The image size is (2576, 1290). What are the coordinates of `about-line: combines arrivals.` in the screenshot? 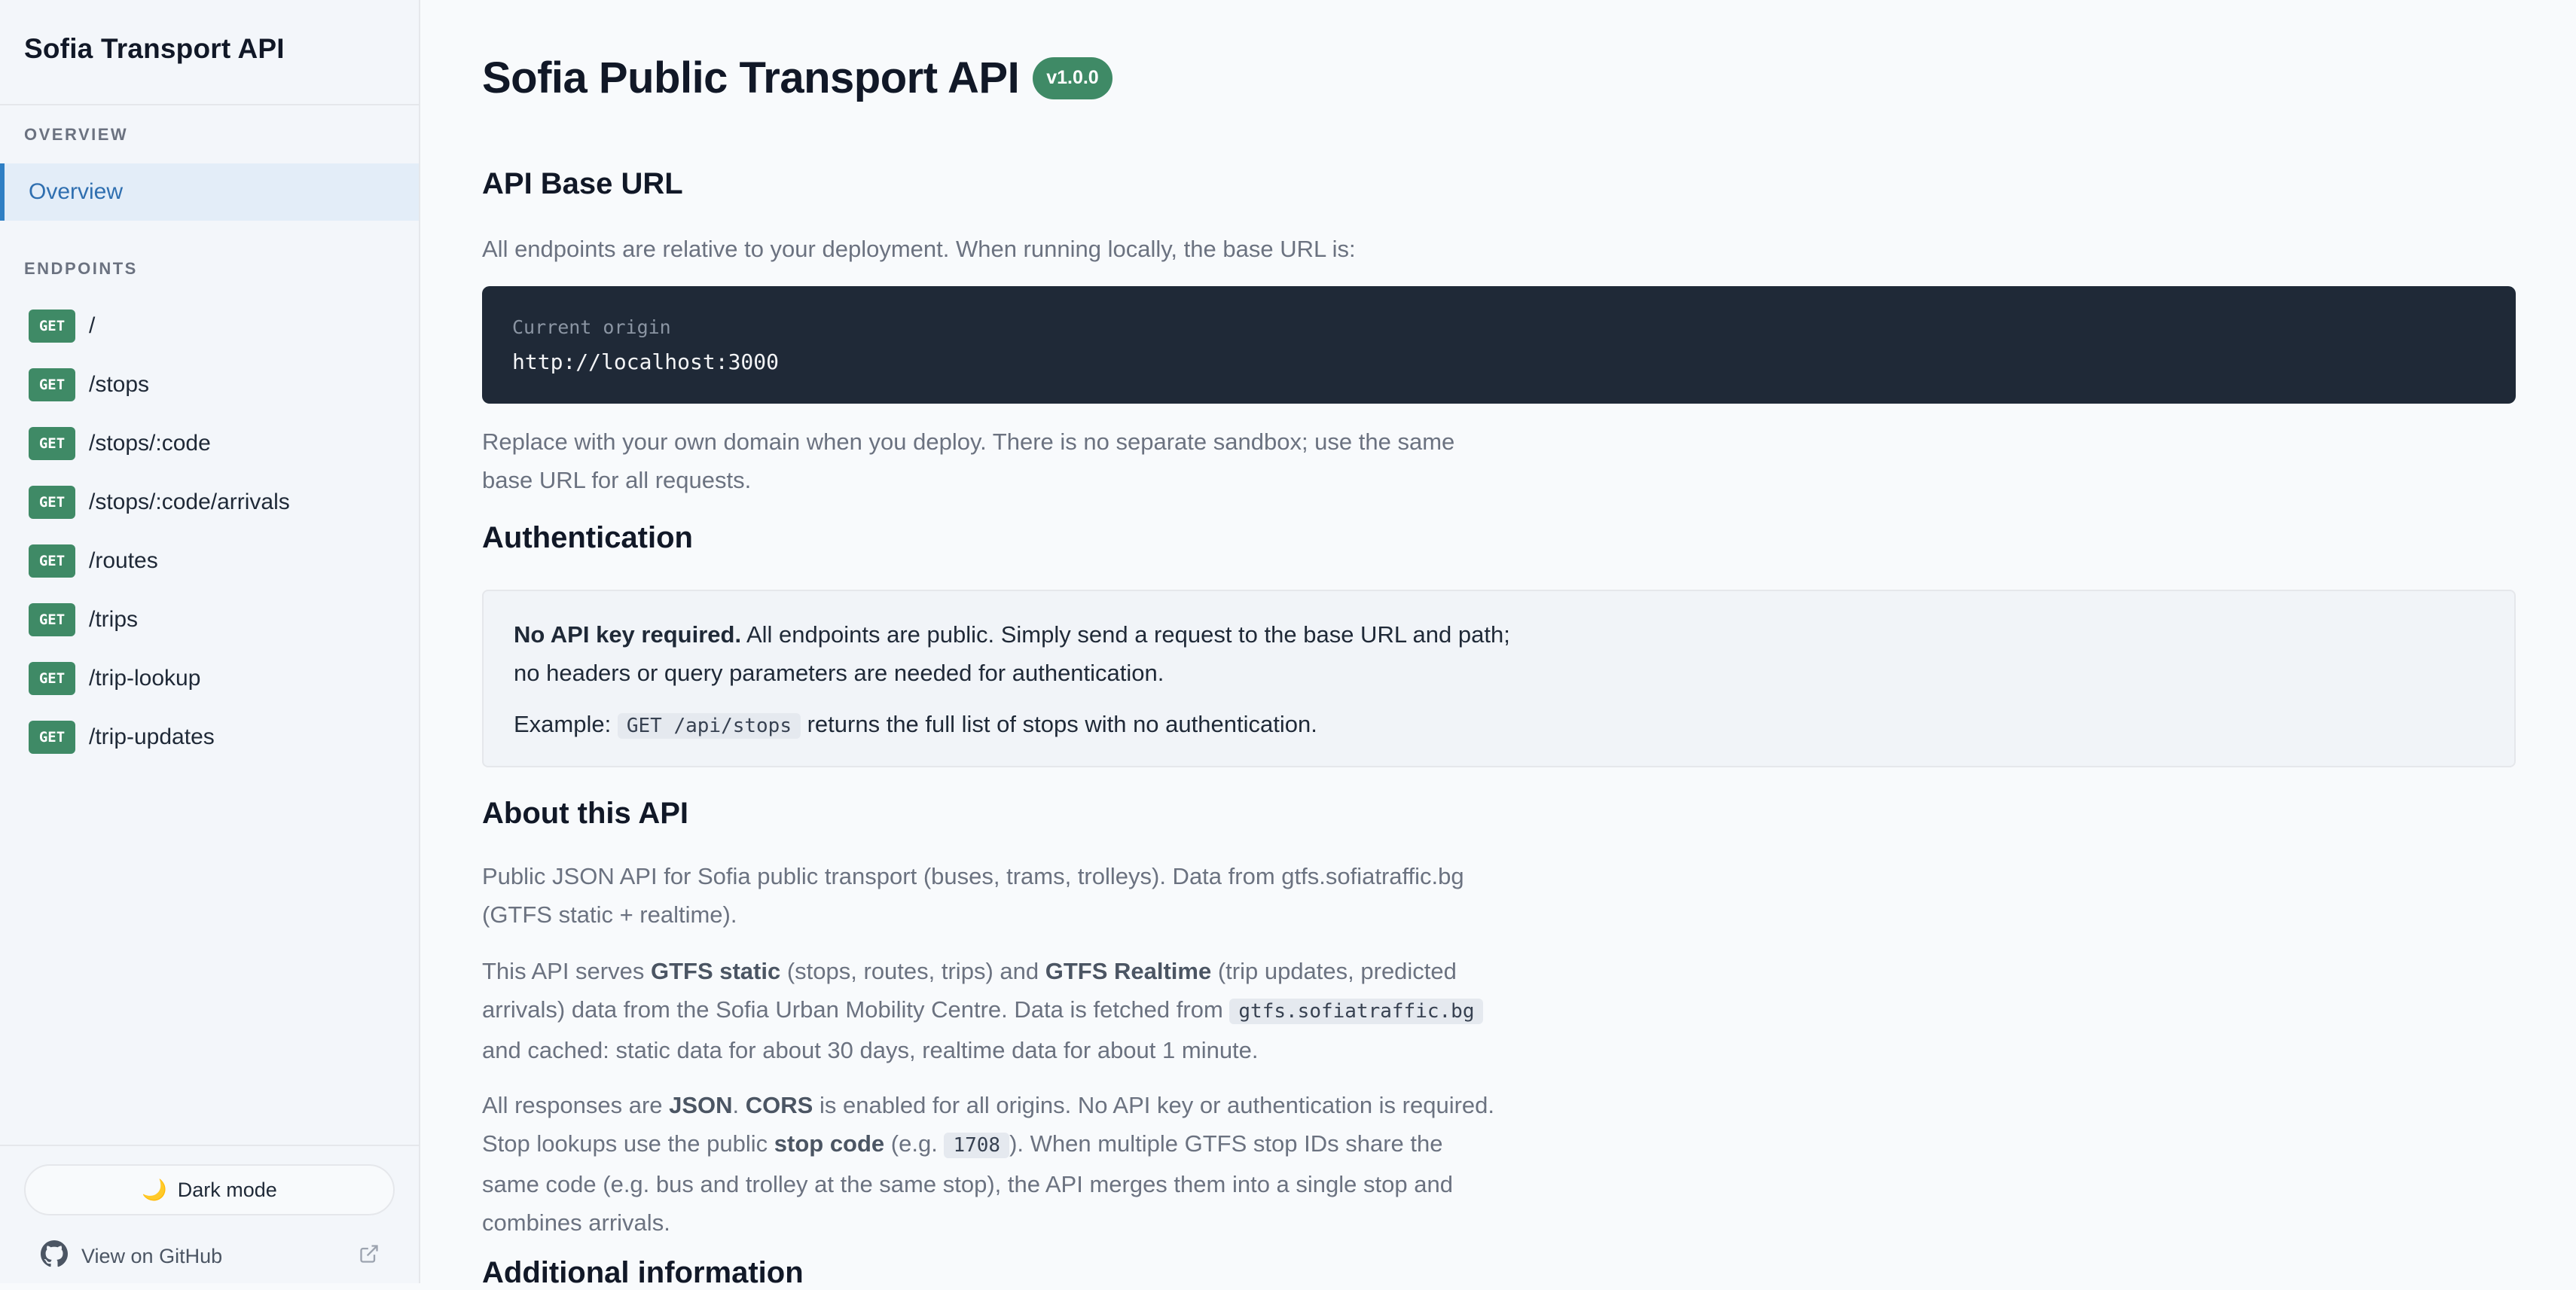 It's located at (576, 1222).